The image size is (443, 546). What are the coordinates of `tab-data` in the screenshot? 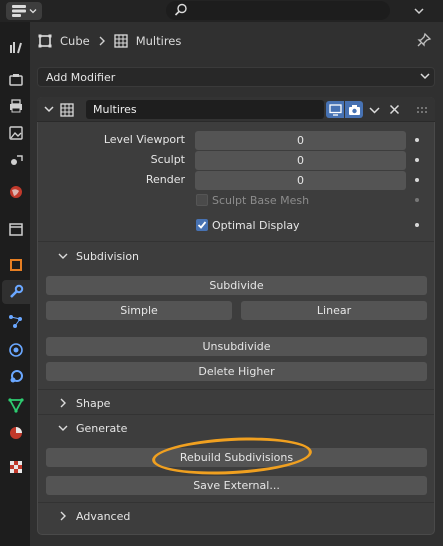 It's located at (16, 405).